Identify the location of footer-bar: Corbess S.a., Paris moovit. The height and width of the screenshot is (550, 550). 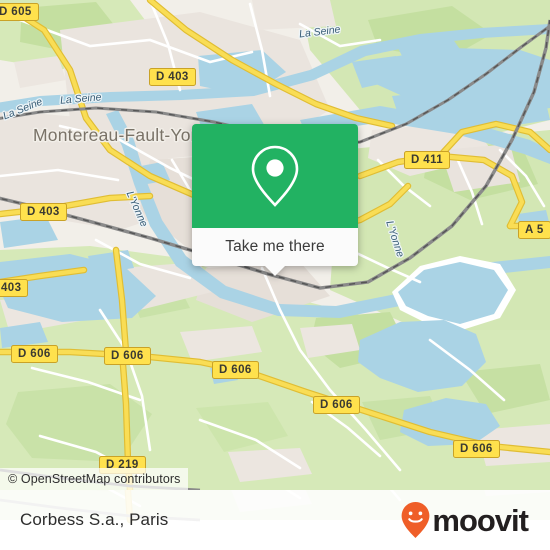
(275, 520).